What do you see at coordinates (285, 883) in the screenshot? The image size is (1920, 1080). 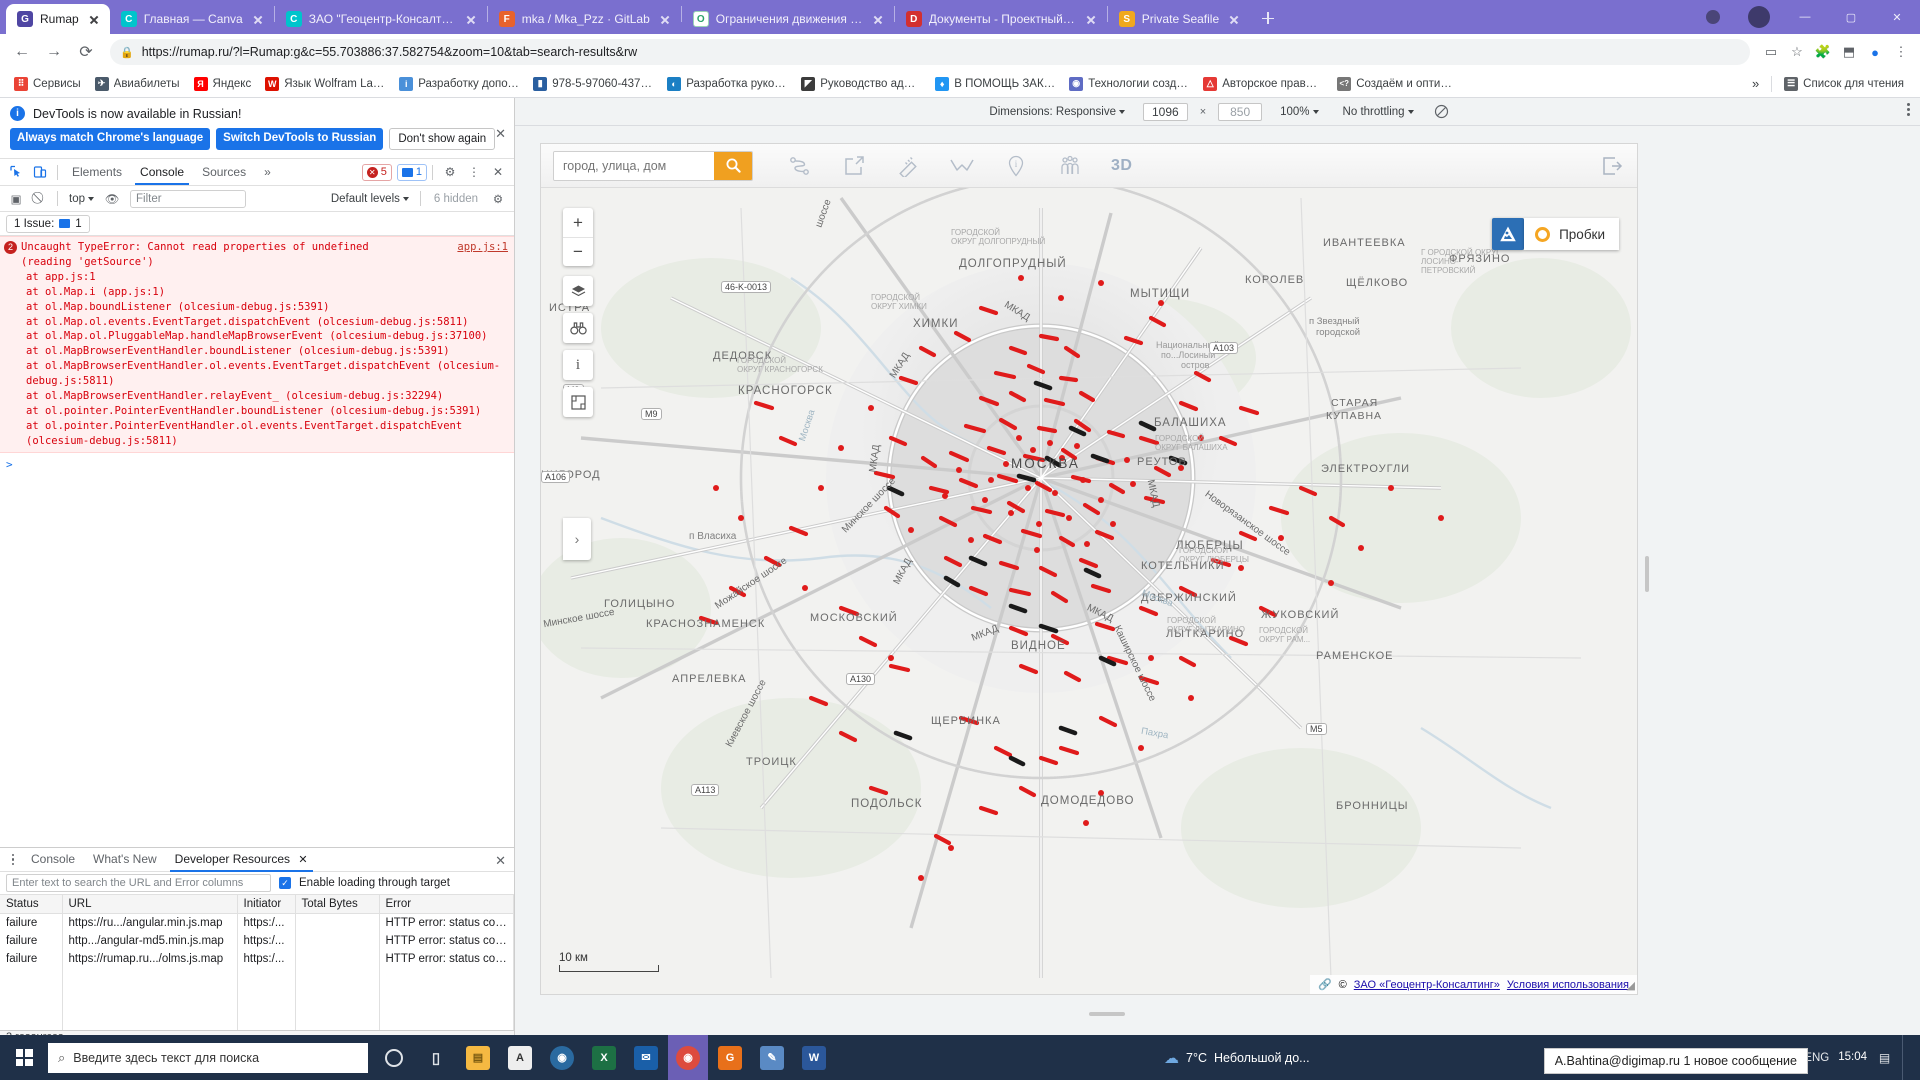 I see `enable-loading-checkbox: ✓` at bounding box center [285, 883].